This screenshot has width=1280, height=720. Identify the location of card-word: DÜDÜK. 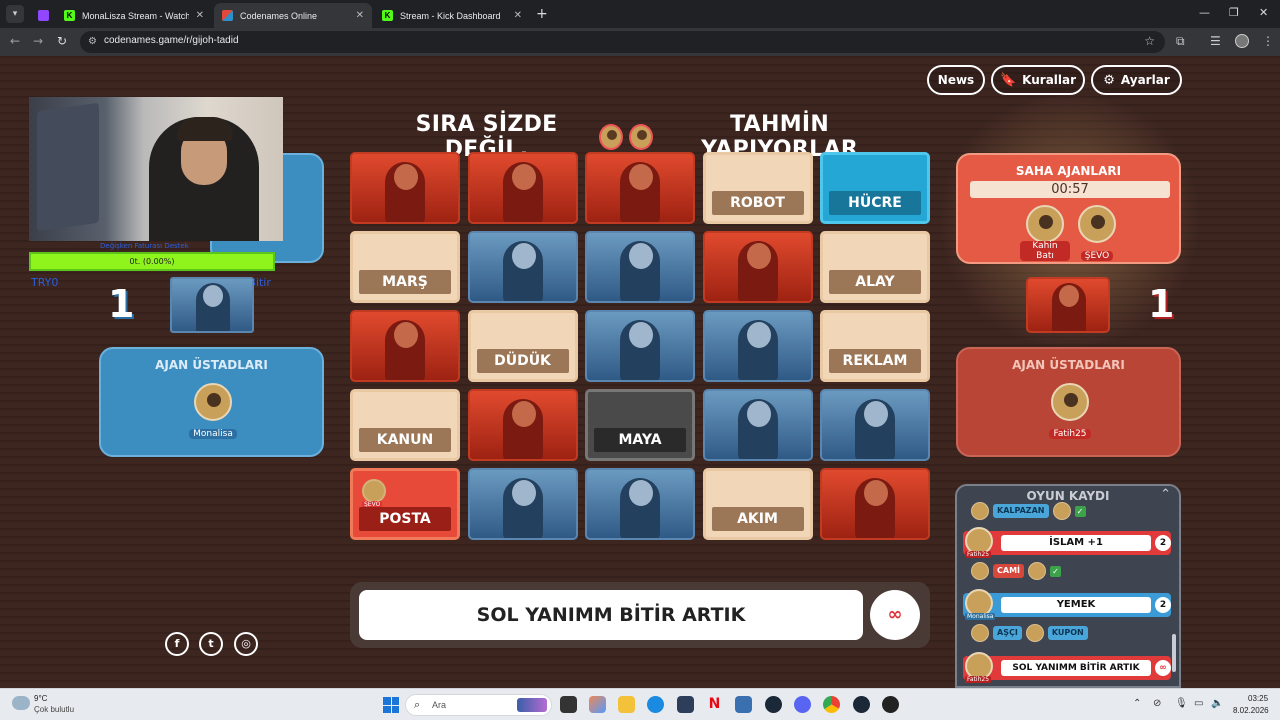
(522, 361).